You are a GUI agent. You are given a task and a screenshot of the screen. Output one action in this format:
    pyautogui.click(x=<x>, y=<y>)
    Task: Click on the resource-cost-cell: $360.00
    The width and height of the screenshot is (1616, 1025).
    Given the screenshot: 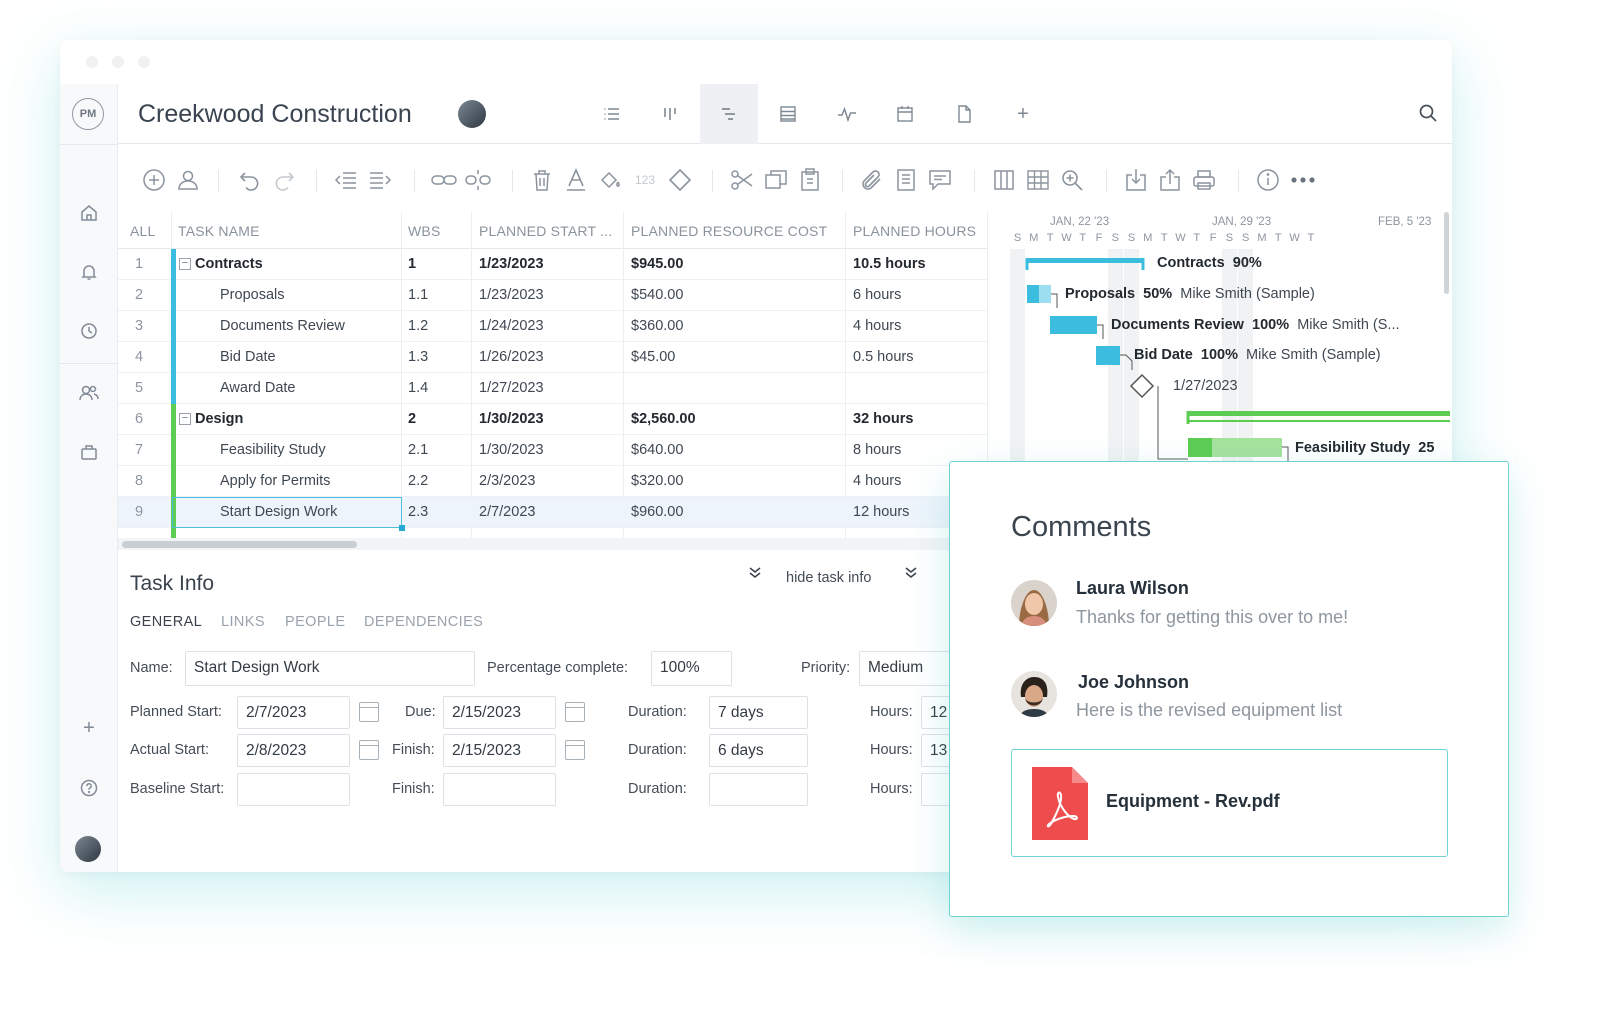 What is the action you would take?
    pyautogui.click(x=657, y=326)
    